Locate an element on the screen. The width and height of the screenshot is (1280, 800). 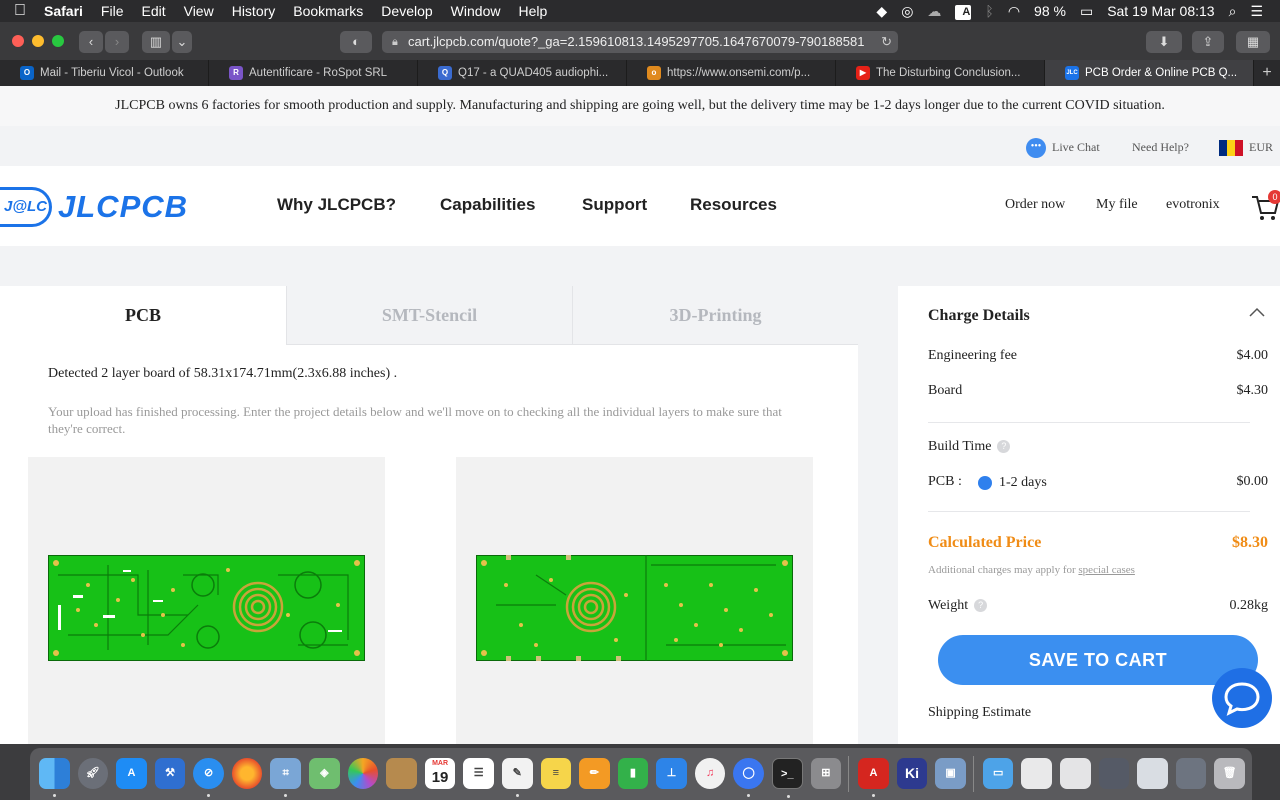
save-to-cart-button: SAVE TO CART is located at coordinates (1098, 660).